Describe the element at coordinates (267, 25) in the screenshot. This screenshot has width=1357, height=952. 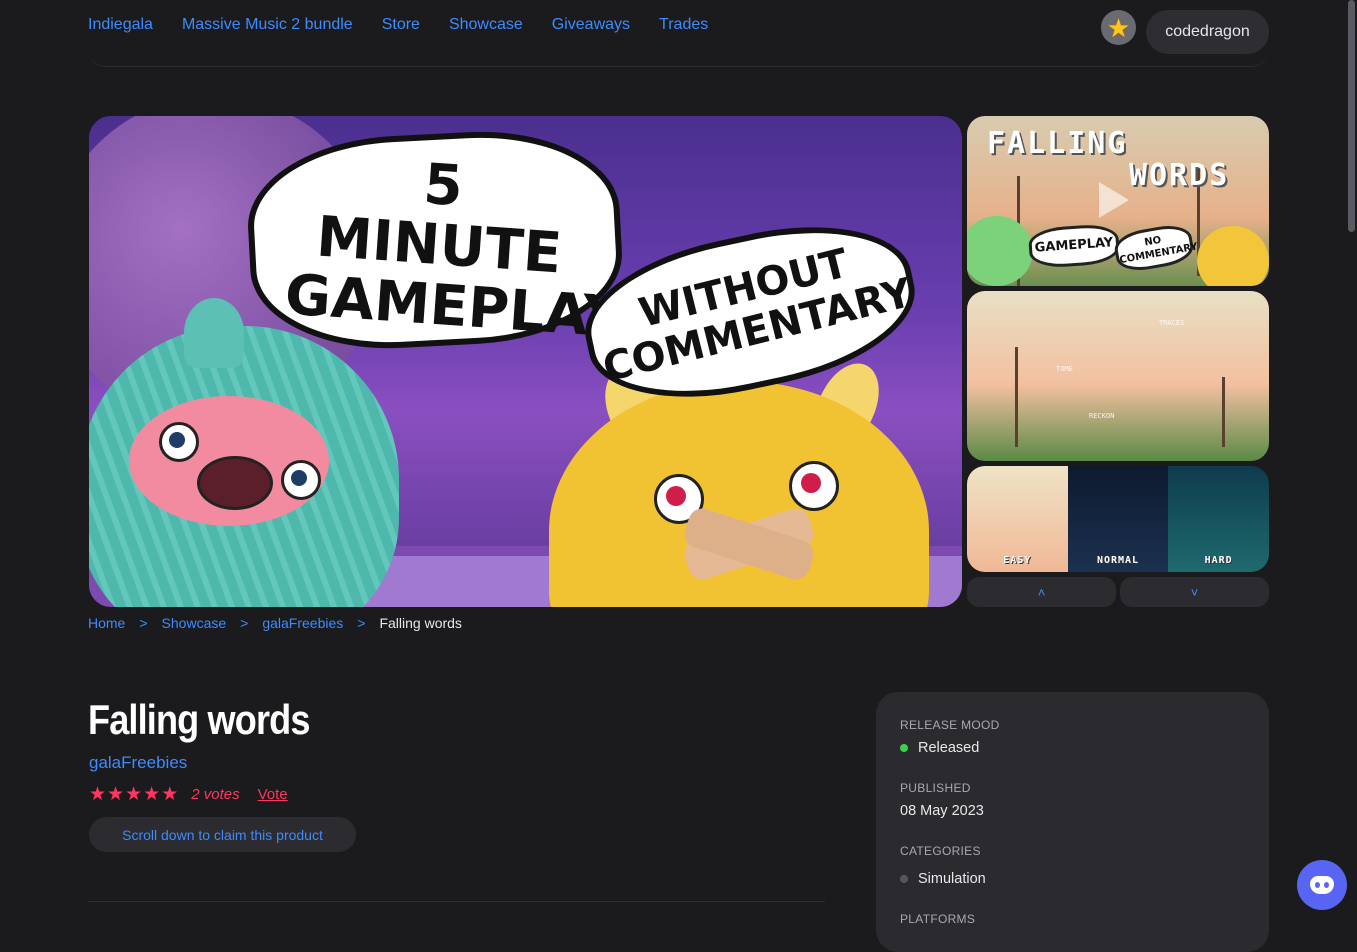
I see `nav-link-massive-music-bundle: Massive Music 2 bundle` at that location.